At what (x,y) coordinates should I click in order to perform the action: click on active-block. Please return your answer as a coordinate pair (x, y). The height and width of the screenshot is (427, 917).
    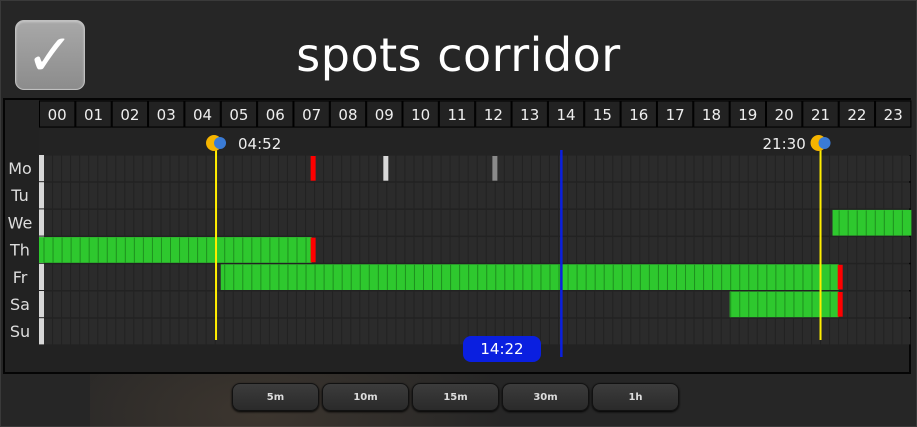
    Looking at the image, I should click on (872, 222).